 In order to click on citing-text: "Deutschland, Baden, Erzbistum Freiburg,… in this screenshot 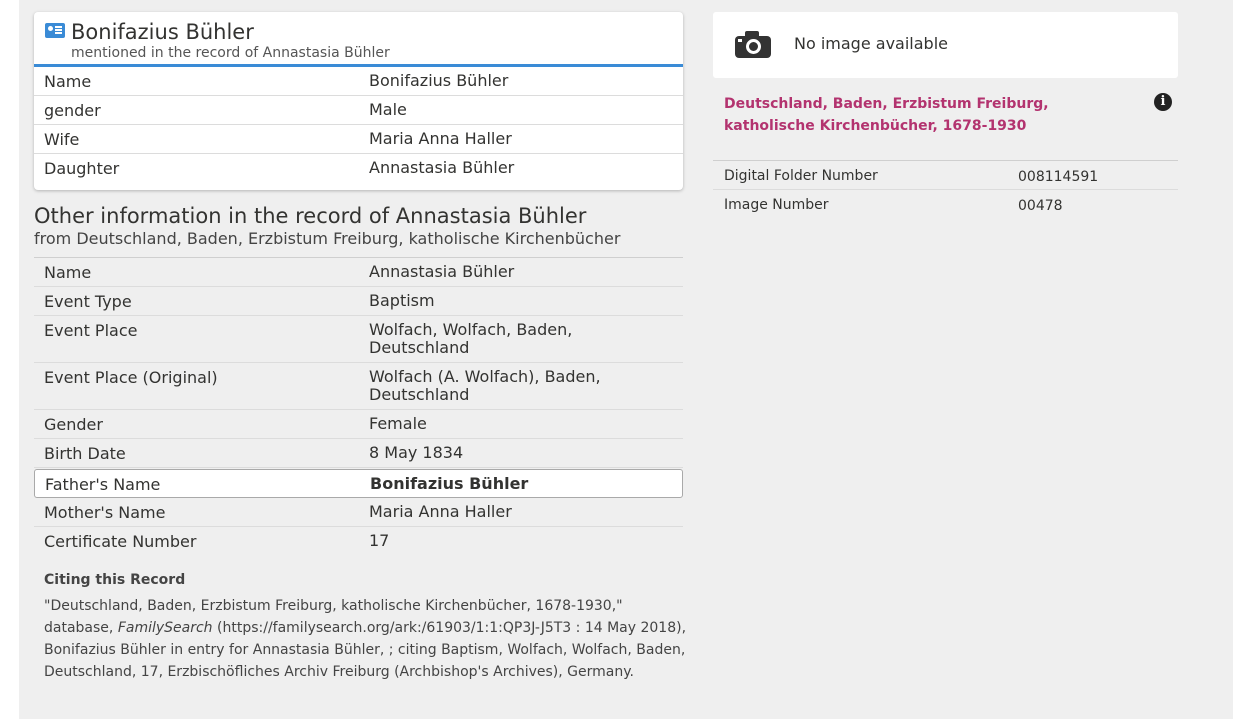, I will do `click(369, 639)`.